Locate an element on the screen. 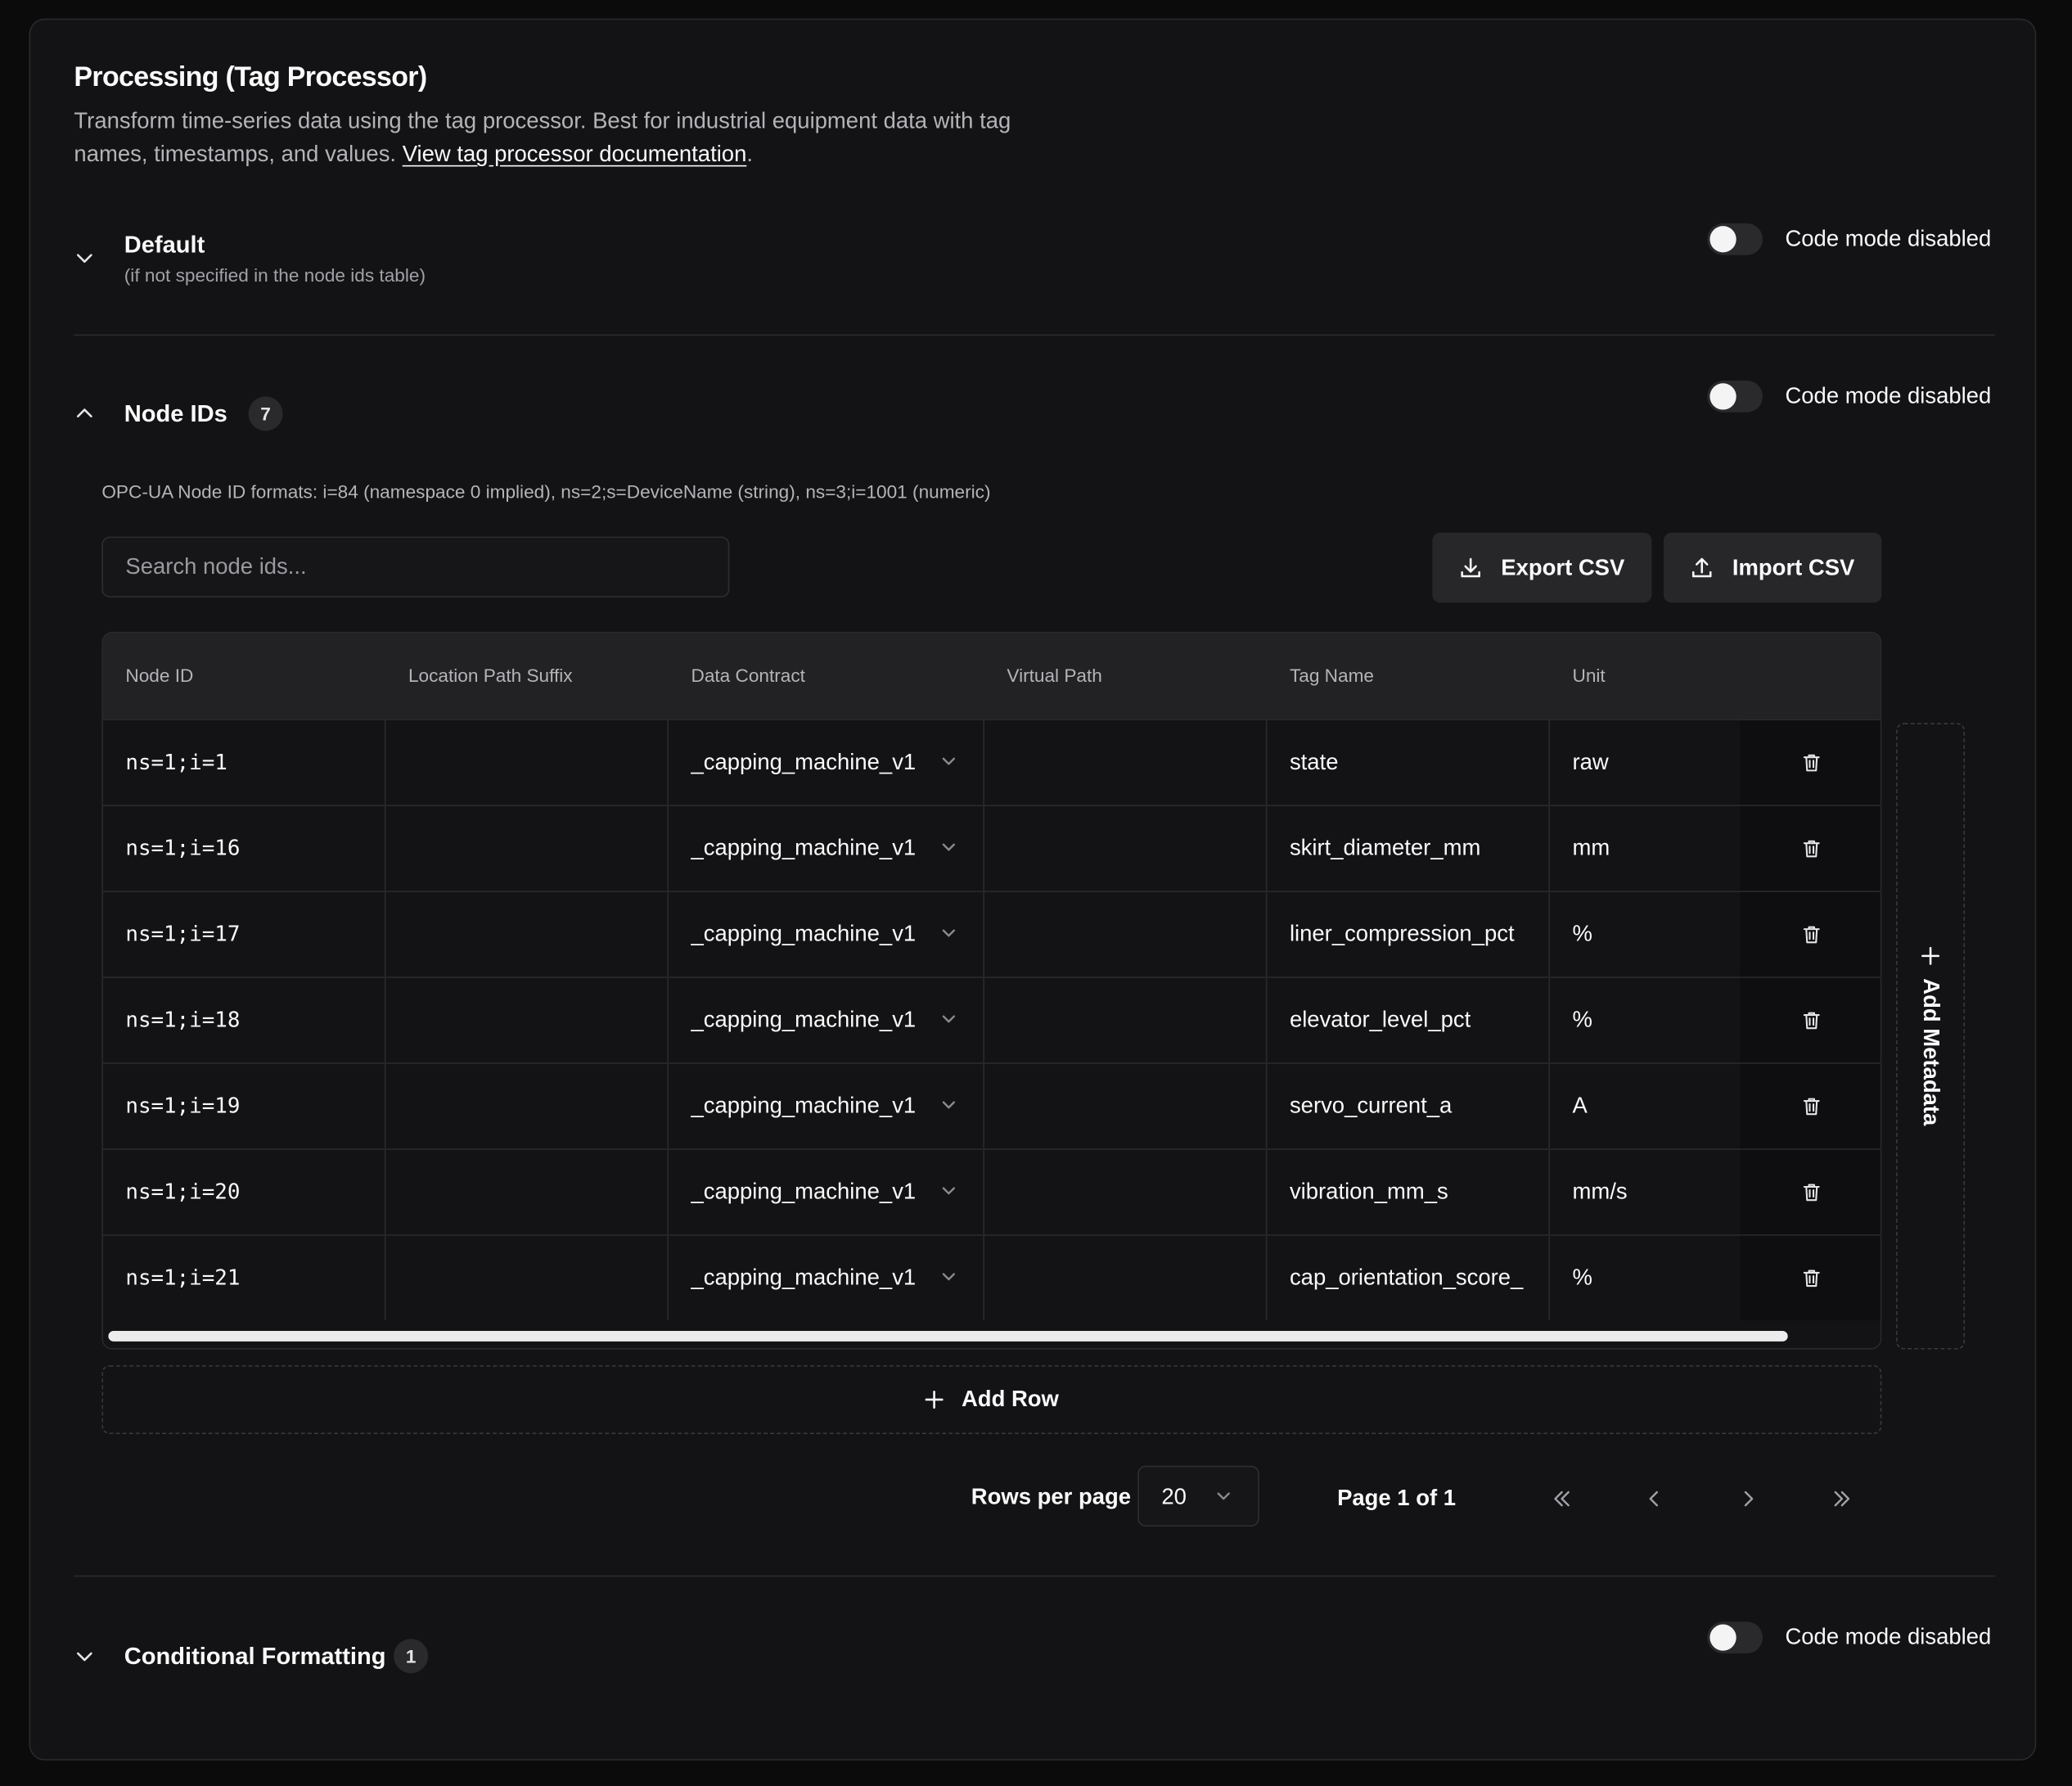 This screenshot has height=1786, width=2072. import-csv-button: Import CSV is located at coordinates (1772, 567).